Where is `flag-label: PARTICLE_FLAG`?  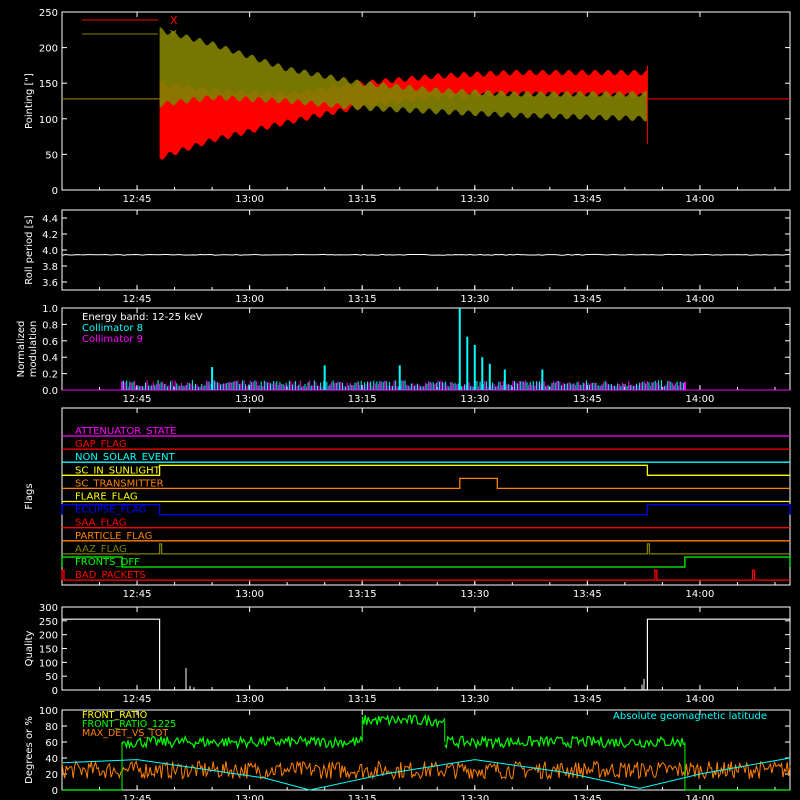
flag-label: PARTICLE_FLAG is located at coordinates (113, 536).